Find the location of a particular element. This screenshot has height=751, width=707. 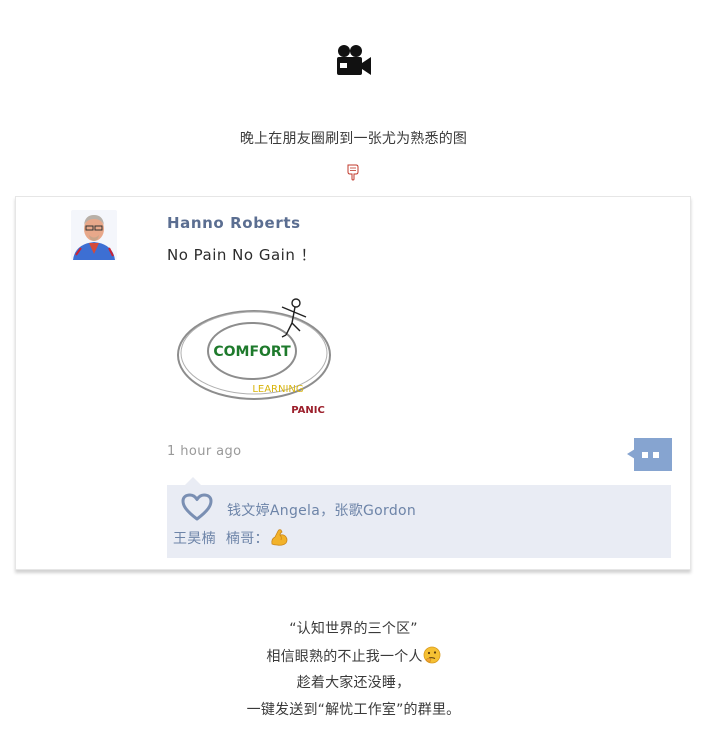

author-name: Hanno Roberts is located at coordinates (234, 223).